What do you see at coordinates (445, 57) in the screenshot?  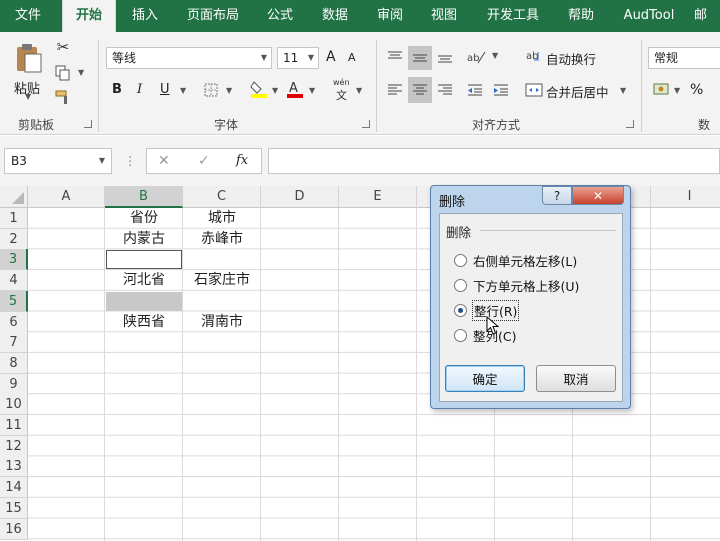 I see `align-bottom-icon` at bounding box center [445, 57].